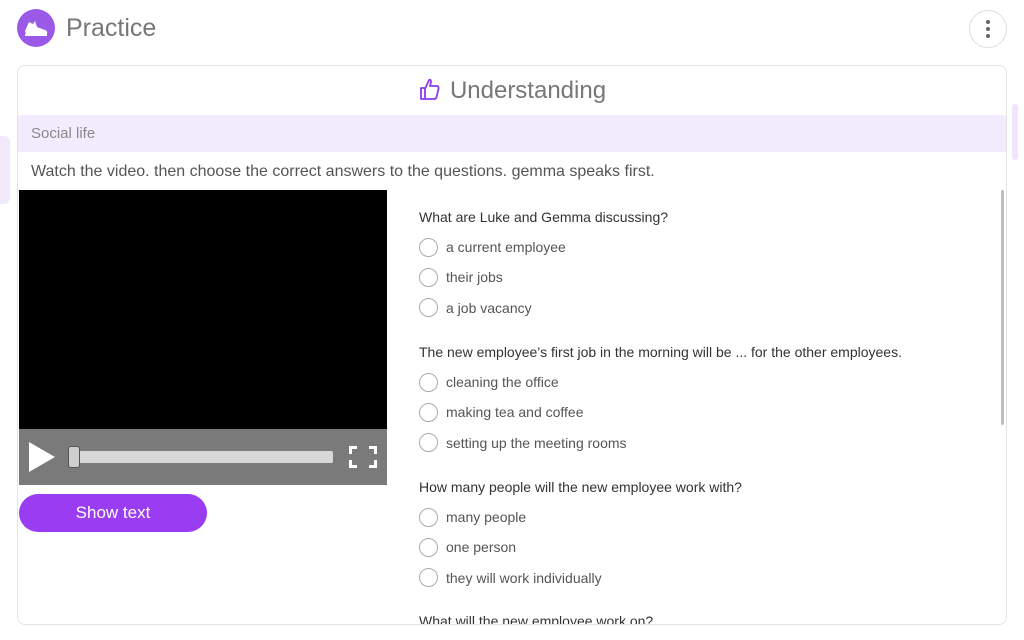 Image resolution: width=1024 pixels, height=640 pixels. What do you see at coordinates (988, 22) in the screenshot?
I see `more-vertical-icon` at bounding box center [988, 22].